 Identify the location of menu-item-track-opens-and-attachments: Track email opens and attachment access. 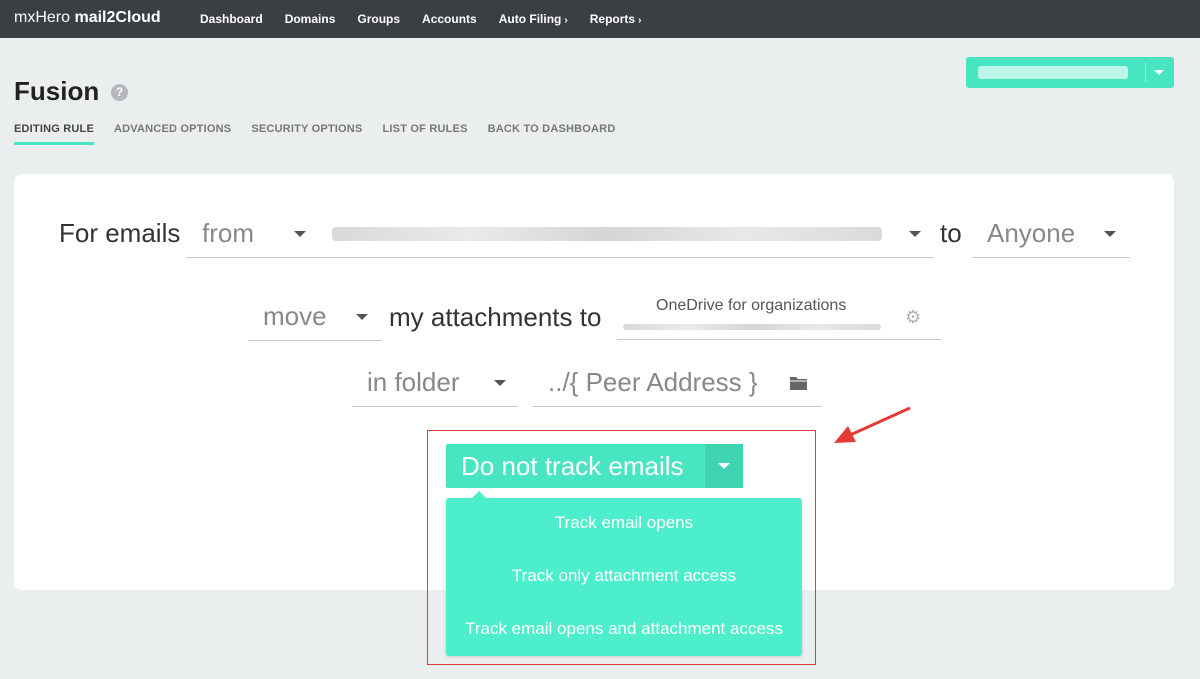
(624, 629).